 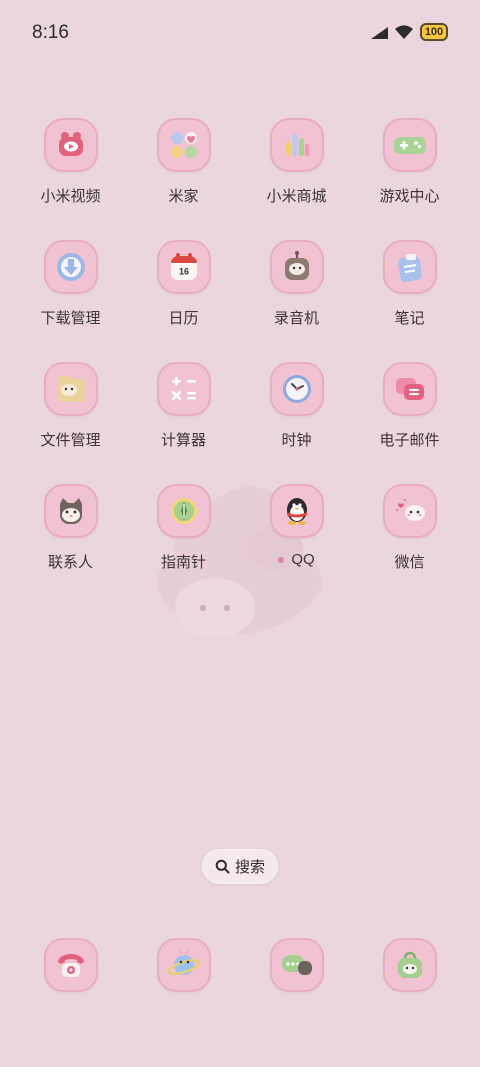 What do you see at coordinates (409, 389) in the screenshot?
I see `mail-icon` at bounding box center [409, 389].